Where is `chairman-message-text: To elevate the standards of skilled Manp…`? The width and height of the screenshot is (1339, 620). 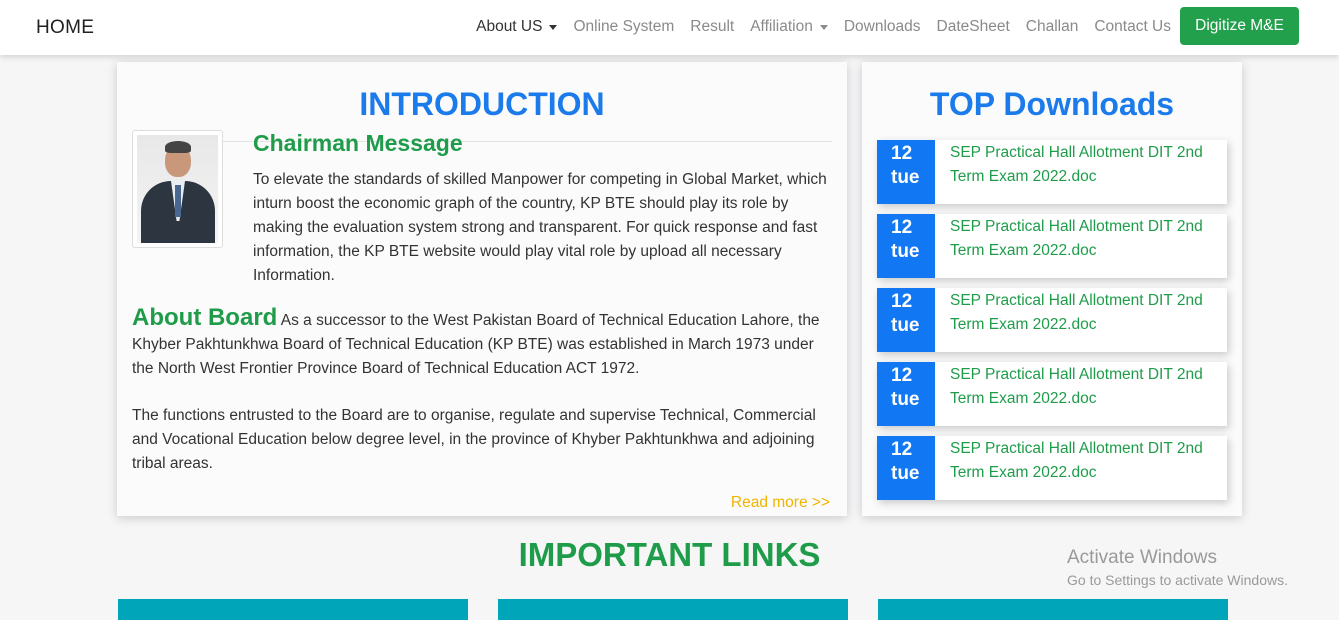
chairman-message-text: To elevate the standards of skilled Manp… is located at coordinates (540, 227).